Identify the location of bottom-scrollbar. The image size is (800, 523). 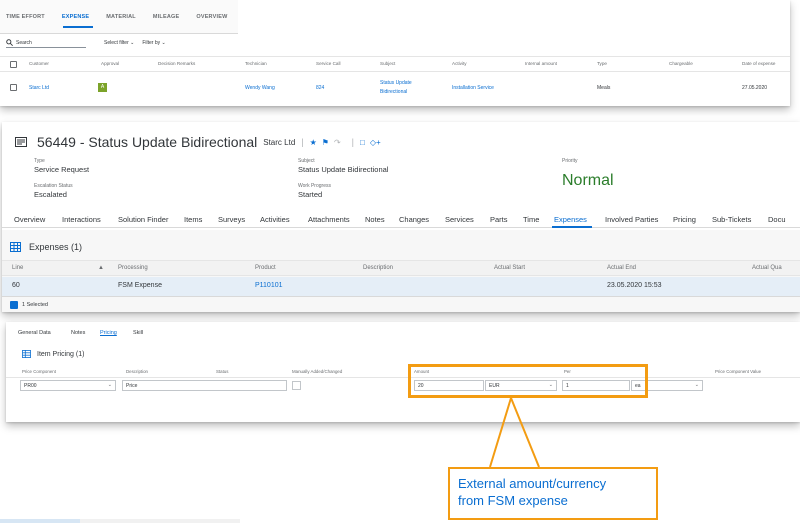
(120, 521).